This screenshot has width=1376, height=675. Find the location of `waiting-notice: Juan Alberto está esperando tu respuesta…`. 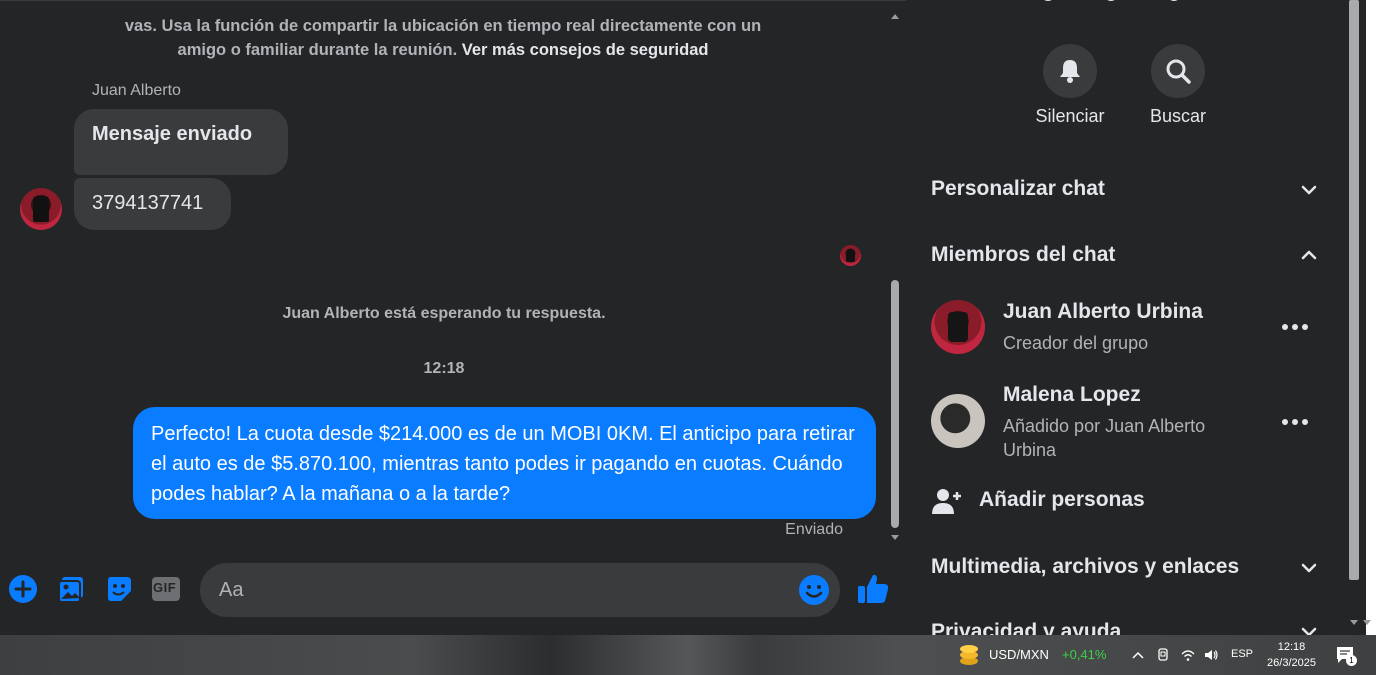

waiting-notice: Juan Alberto está esperando tu respuesta… is located at coordinates (444, 313).